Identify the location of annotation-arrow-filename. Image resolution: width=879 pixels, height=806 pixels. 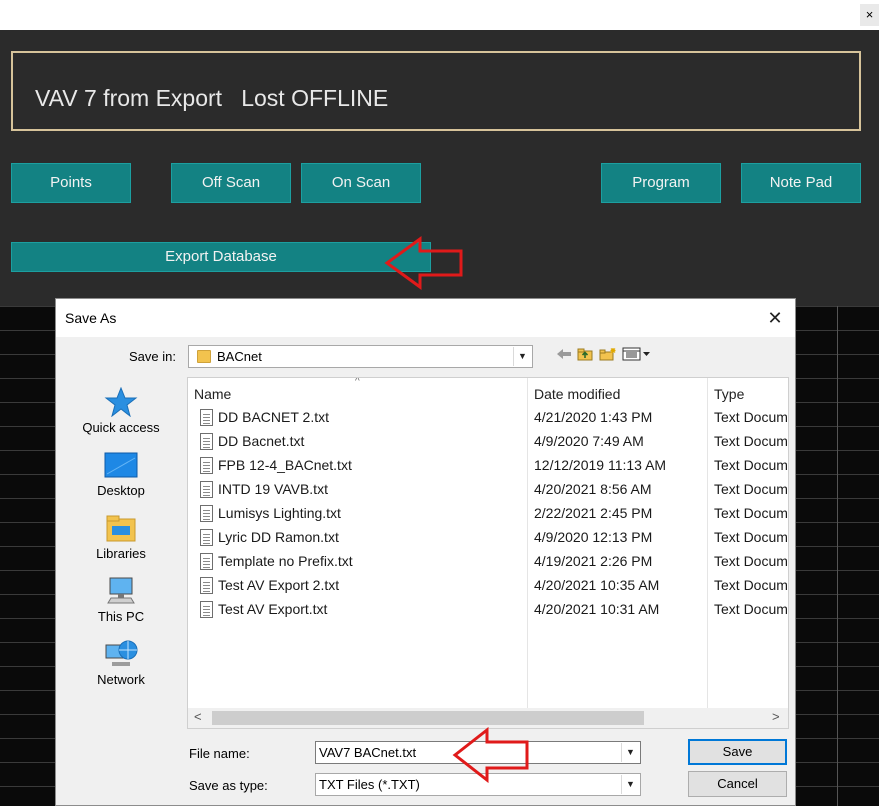
(490, 755).